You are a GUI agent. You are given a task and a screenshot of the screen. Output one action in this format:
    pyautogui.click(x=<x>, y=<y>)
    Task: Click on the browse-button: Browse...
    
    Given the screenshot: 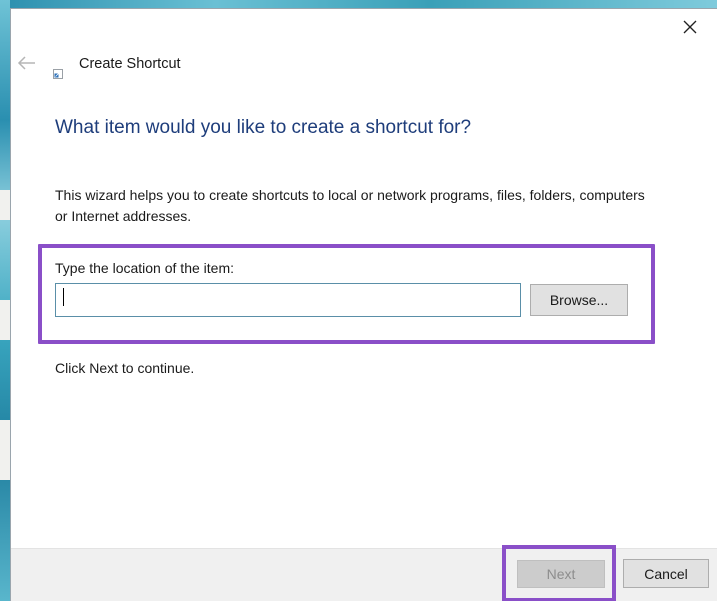 What is the action you would take?
    pyautogui.click(x=579, y=300)
    